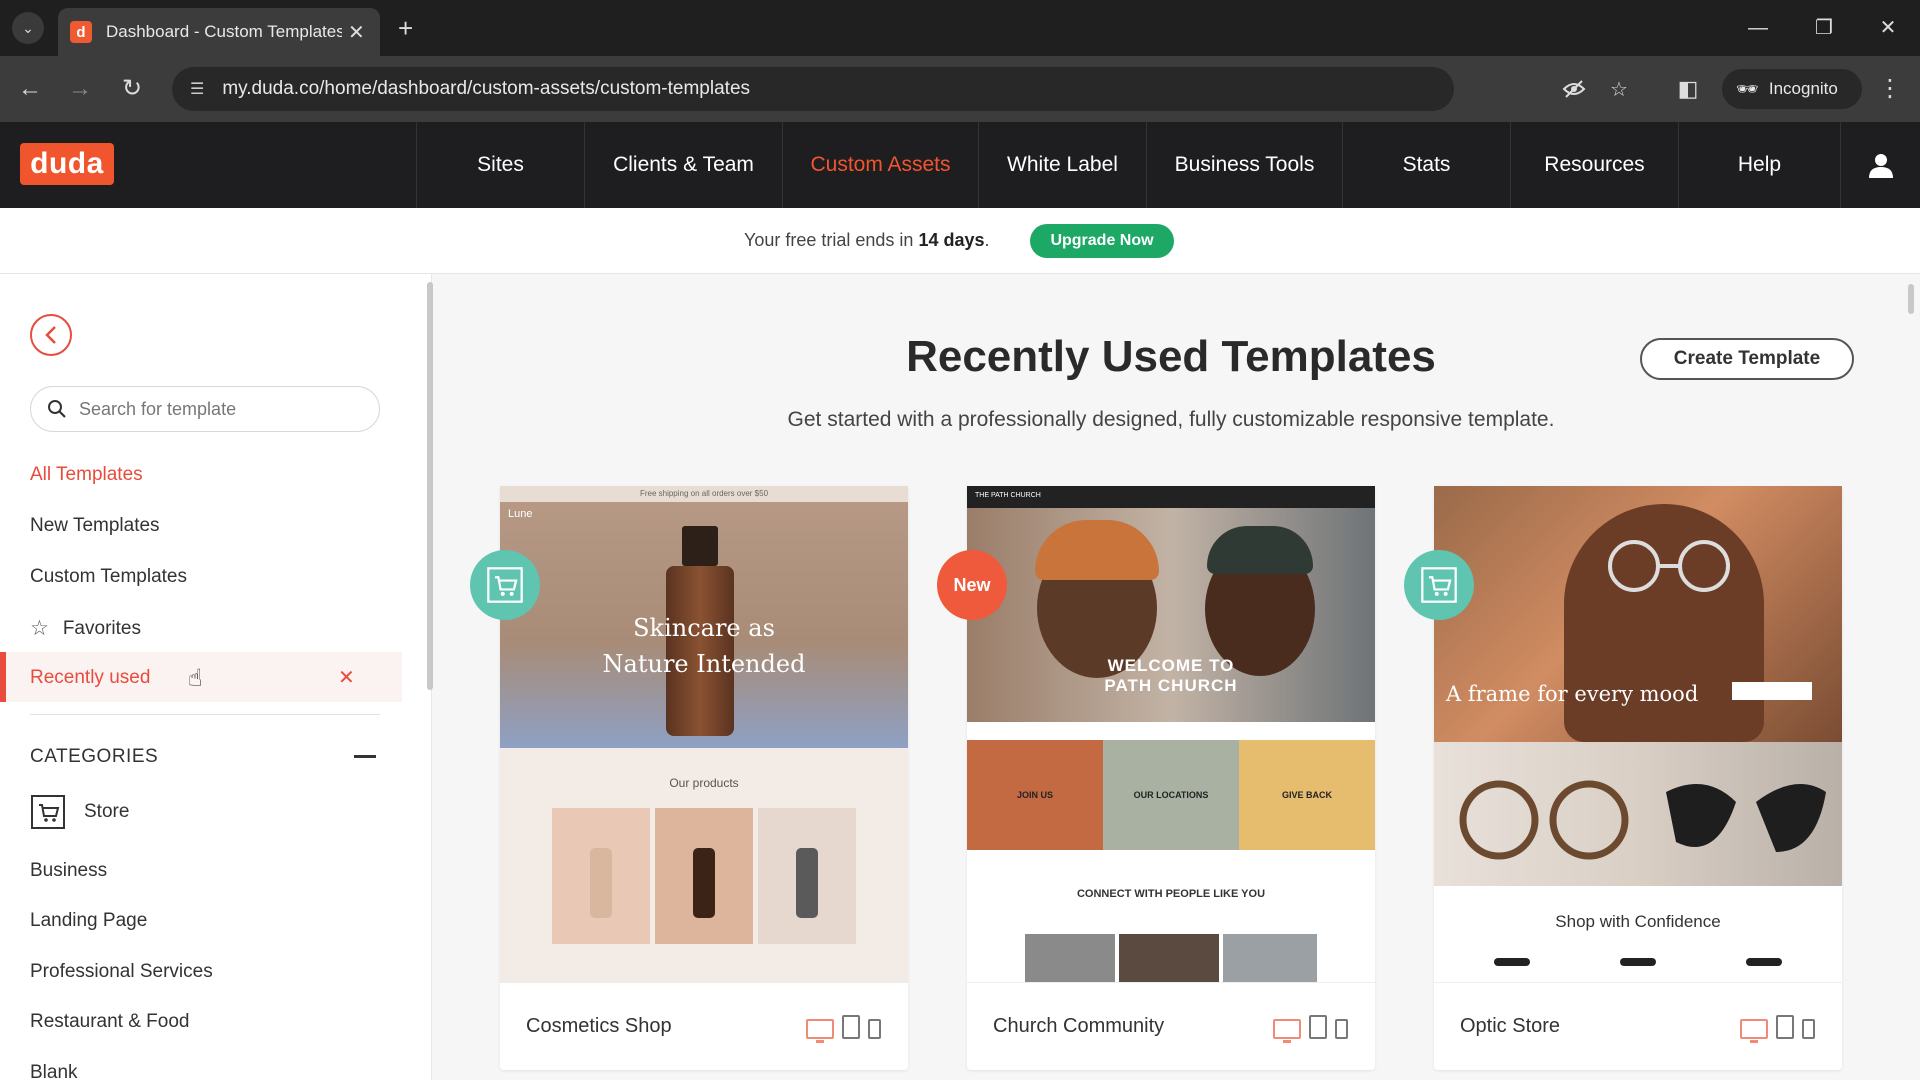 The height and width of the screenshot is (1080, 1920). What do you see at coordinates (1572, 694) in the screenshot?
I see `preview-headline: A frame for every mood` at bounding box center [1572, 694].